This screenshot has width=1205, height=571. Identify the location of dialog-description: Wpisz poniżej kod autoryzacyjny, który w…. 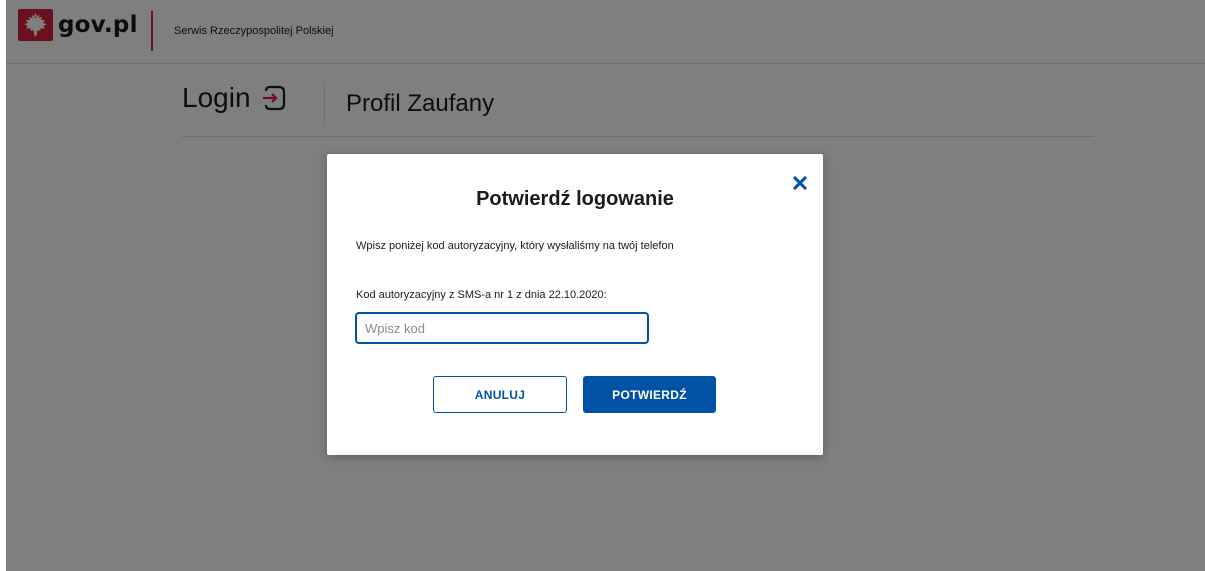
(515, 246).